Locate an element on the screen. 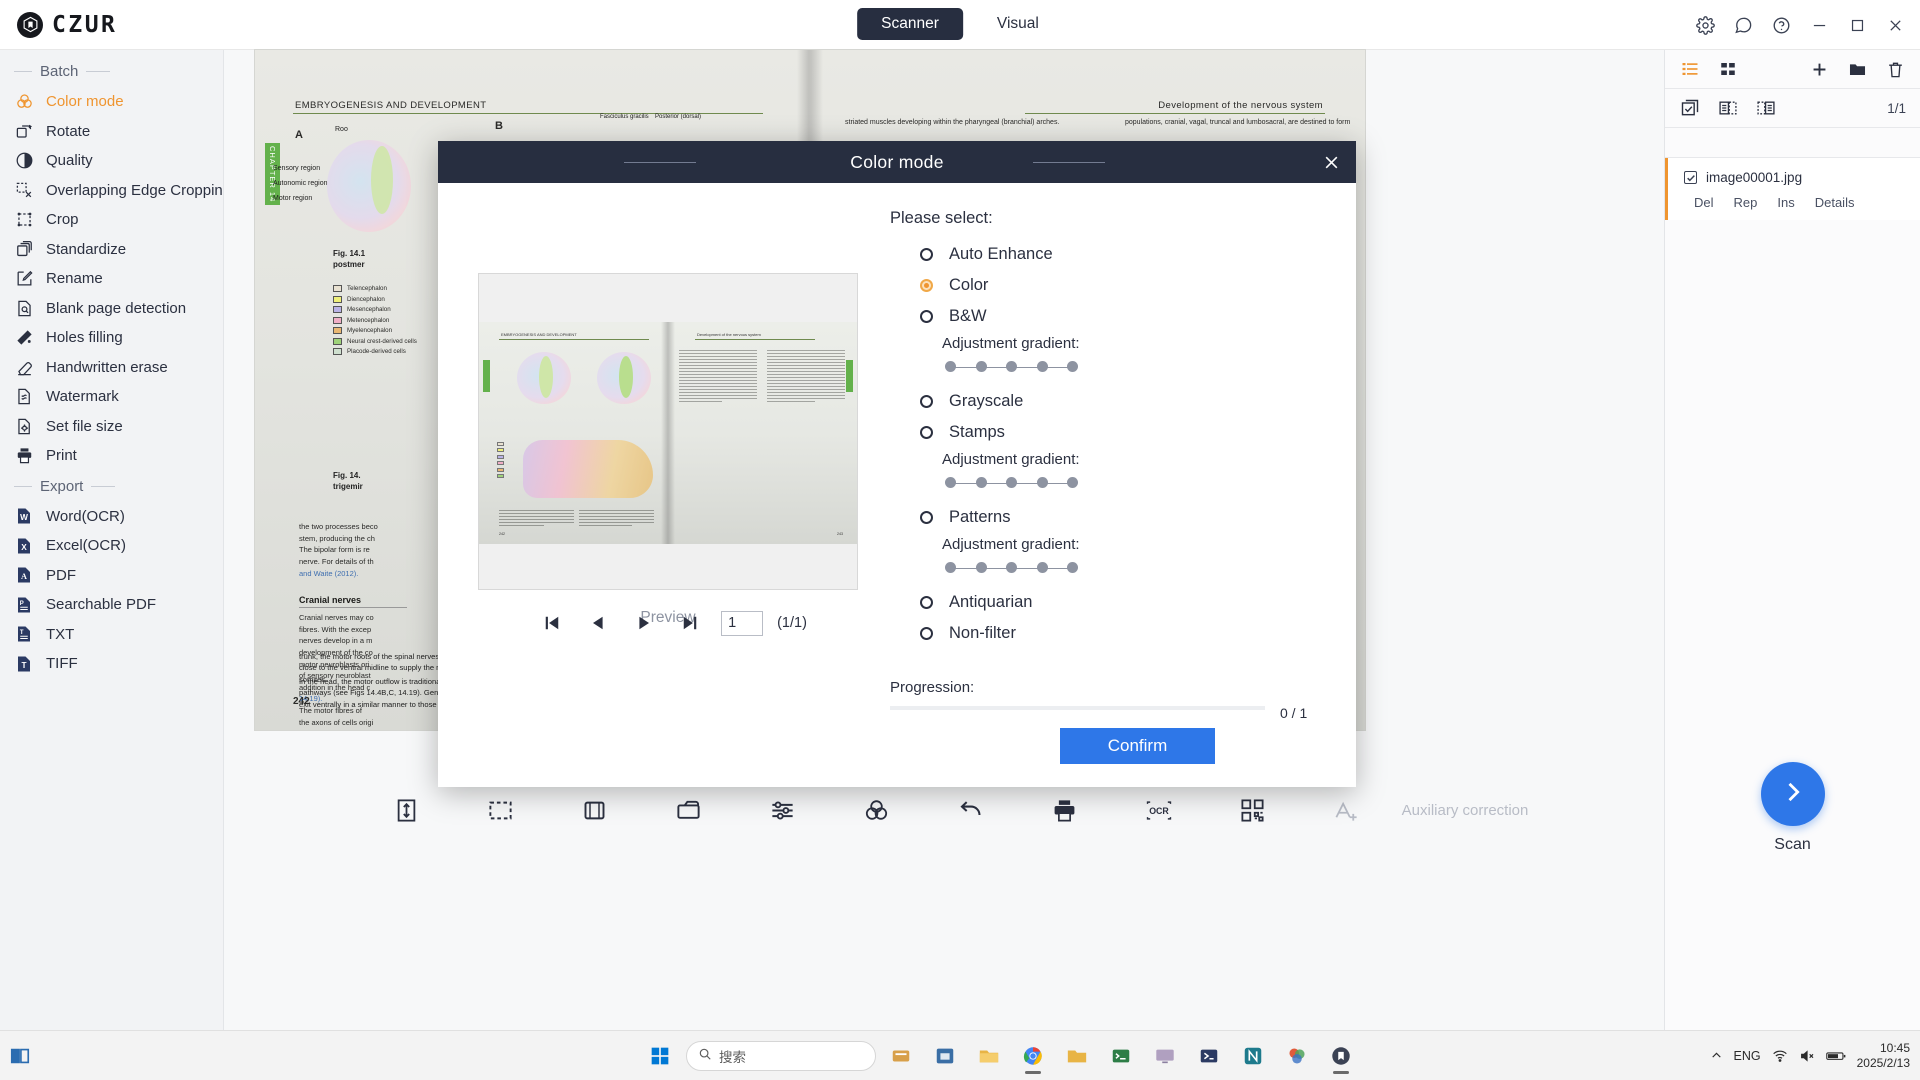 This screenshot has width=1920, height=1080. sidebar-item-excel-ocr: X Excel(OCR) is located at coordinates (111, 546).